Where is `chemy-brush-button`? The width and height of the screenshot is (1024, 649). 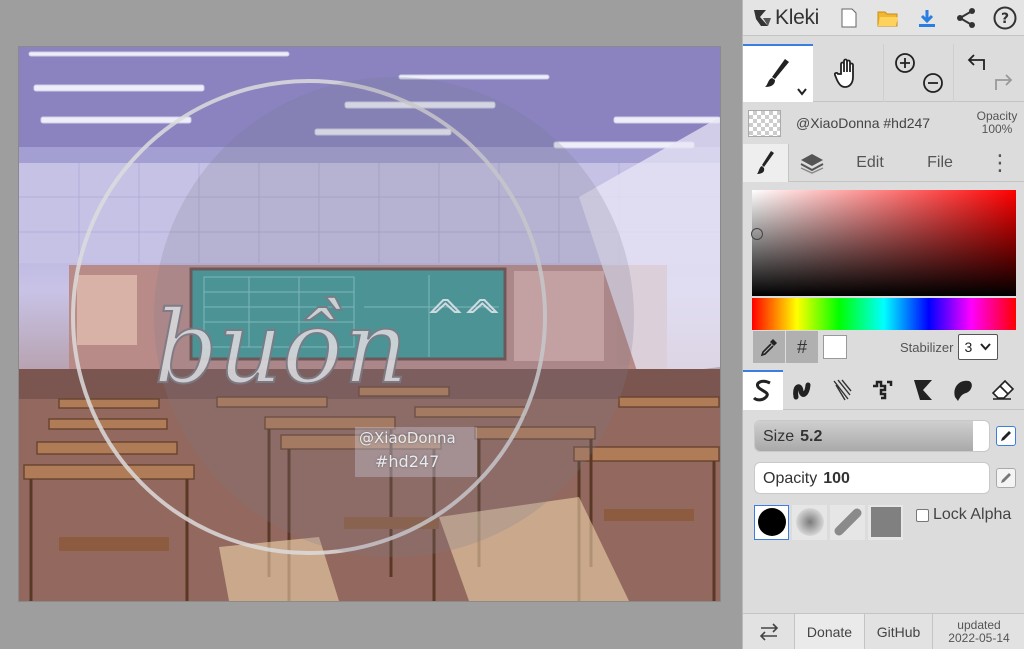 chemy-brush-button is located at coordinates (923, 390).